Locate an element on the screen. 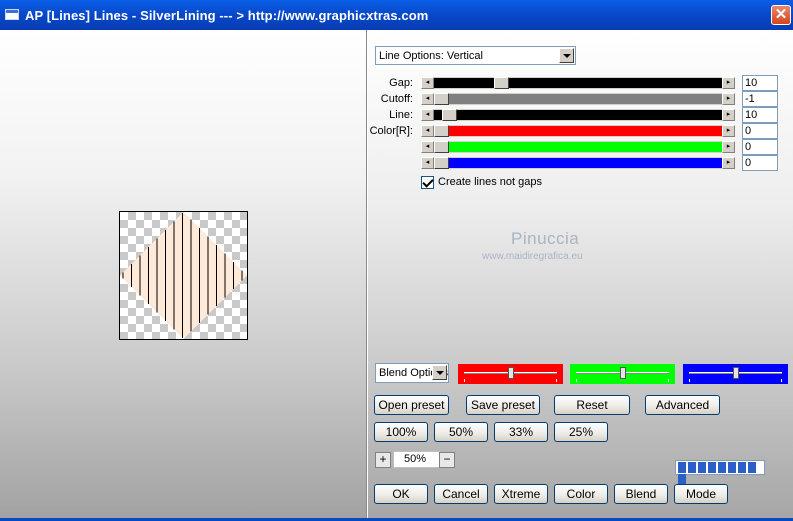 Image resolution: width=793 pixels, height=521 pixels. gap-track is located at coordinates (578, 83).